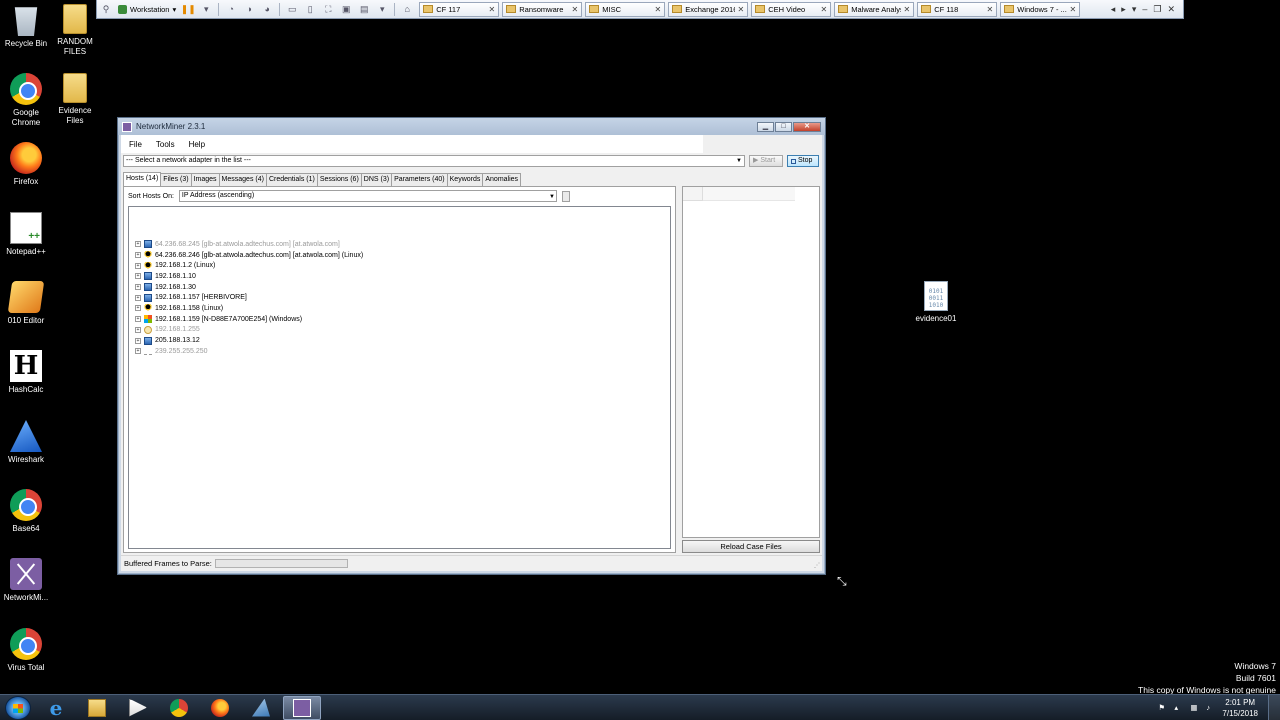 The image size is (1280, 720). Describe the element at coordinates (1178, 707) in the screenshot. I see `show-hidden-icons-icon: ▴` at that location.